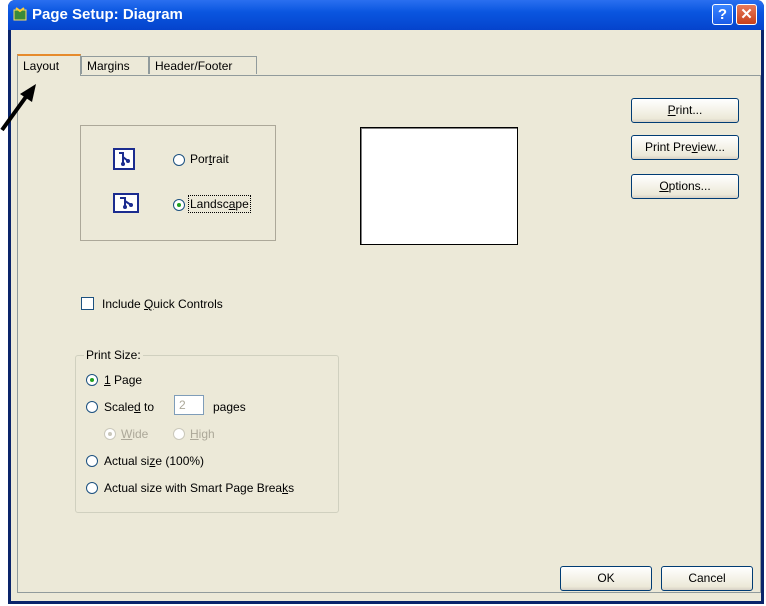 This screenshot has height=606, width=766. Describe the element at coordinates (179, 160) in the screenshot. I see `portrait-radio` at that location.